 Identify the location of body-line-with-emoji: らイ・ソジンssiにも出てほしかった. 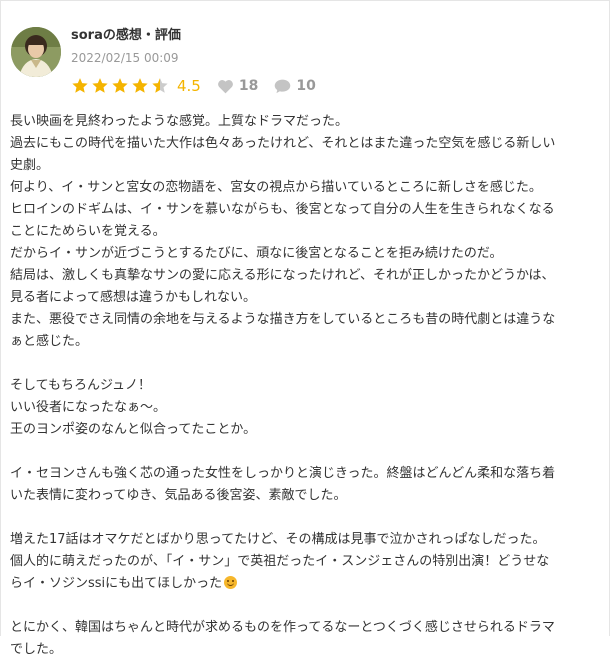
(305, 584).